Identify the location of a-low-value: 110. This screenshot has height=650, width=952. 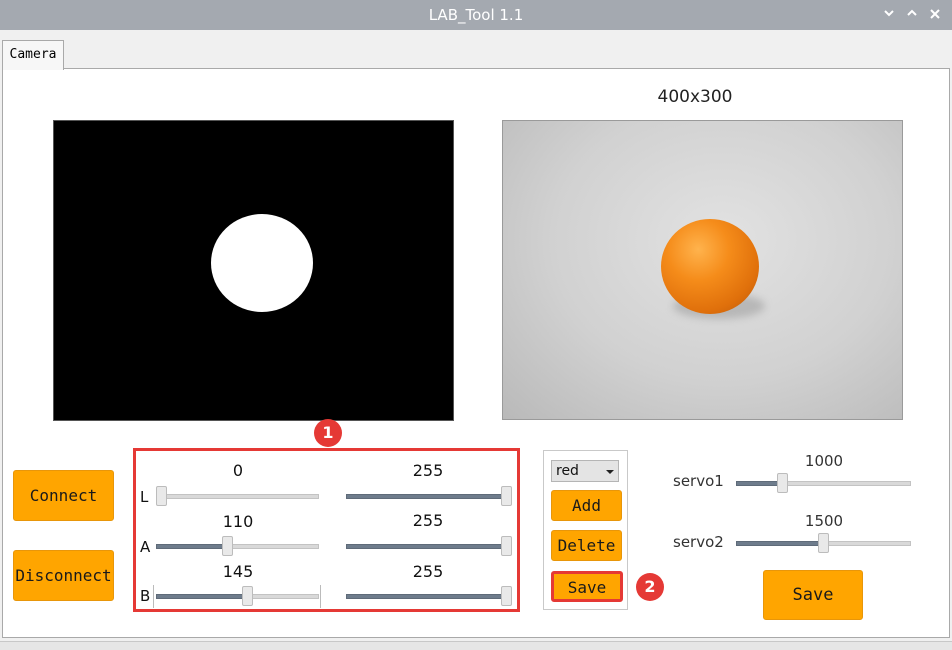
(238, 521).